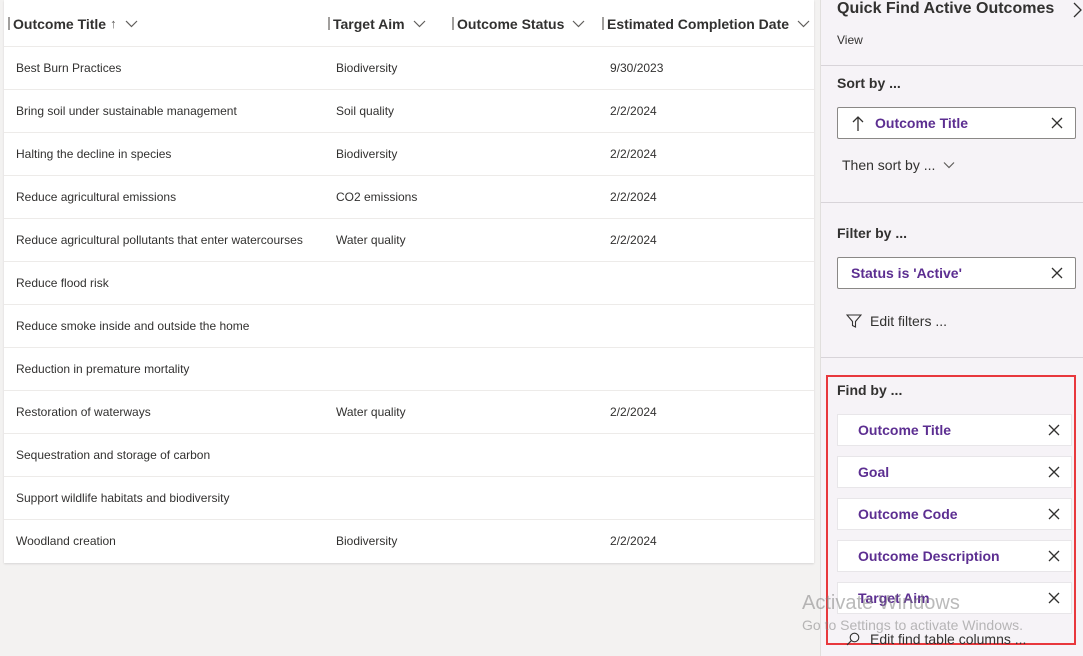  What do you see at coordinates (850, 40) in the screenshot?
I see `panel-subtitle: View` at bounding box center [850, 40].